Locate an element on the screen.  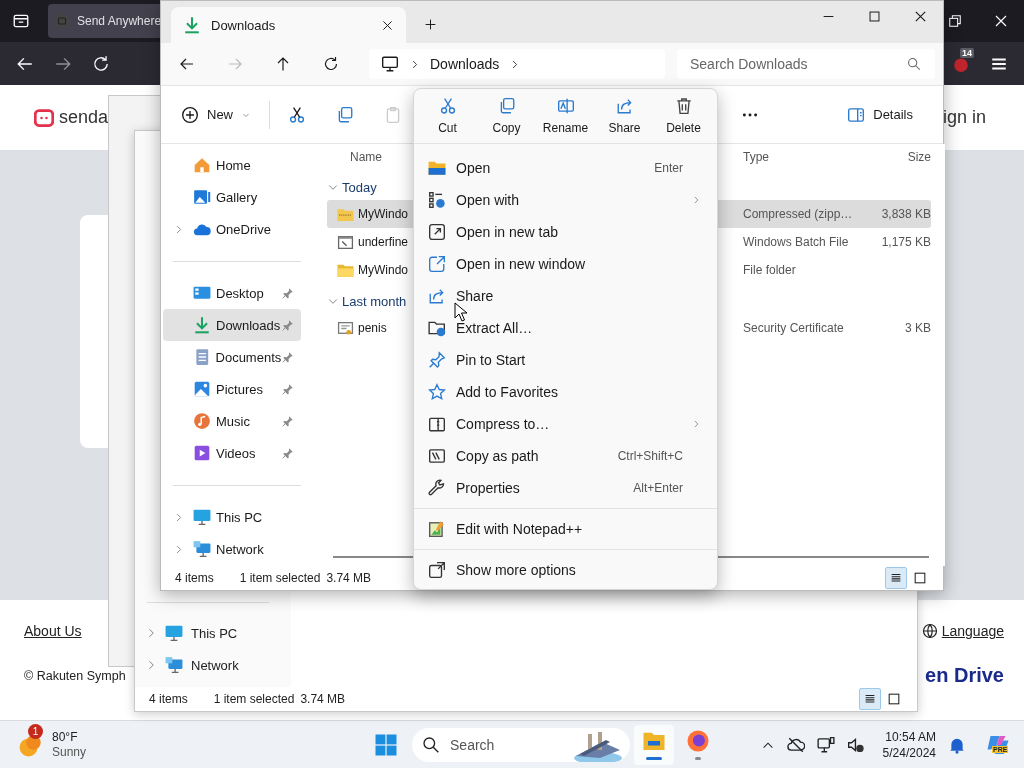
group-header: Today is located at coordinates (359, 187).